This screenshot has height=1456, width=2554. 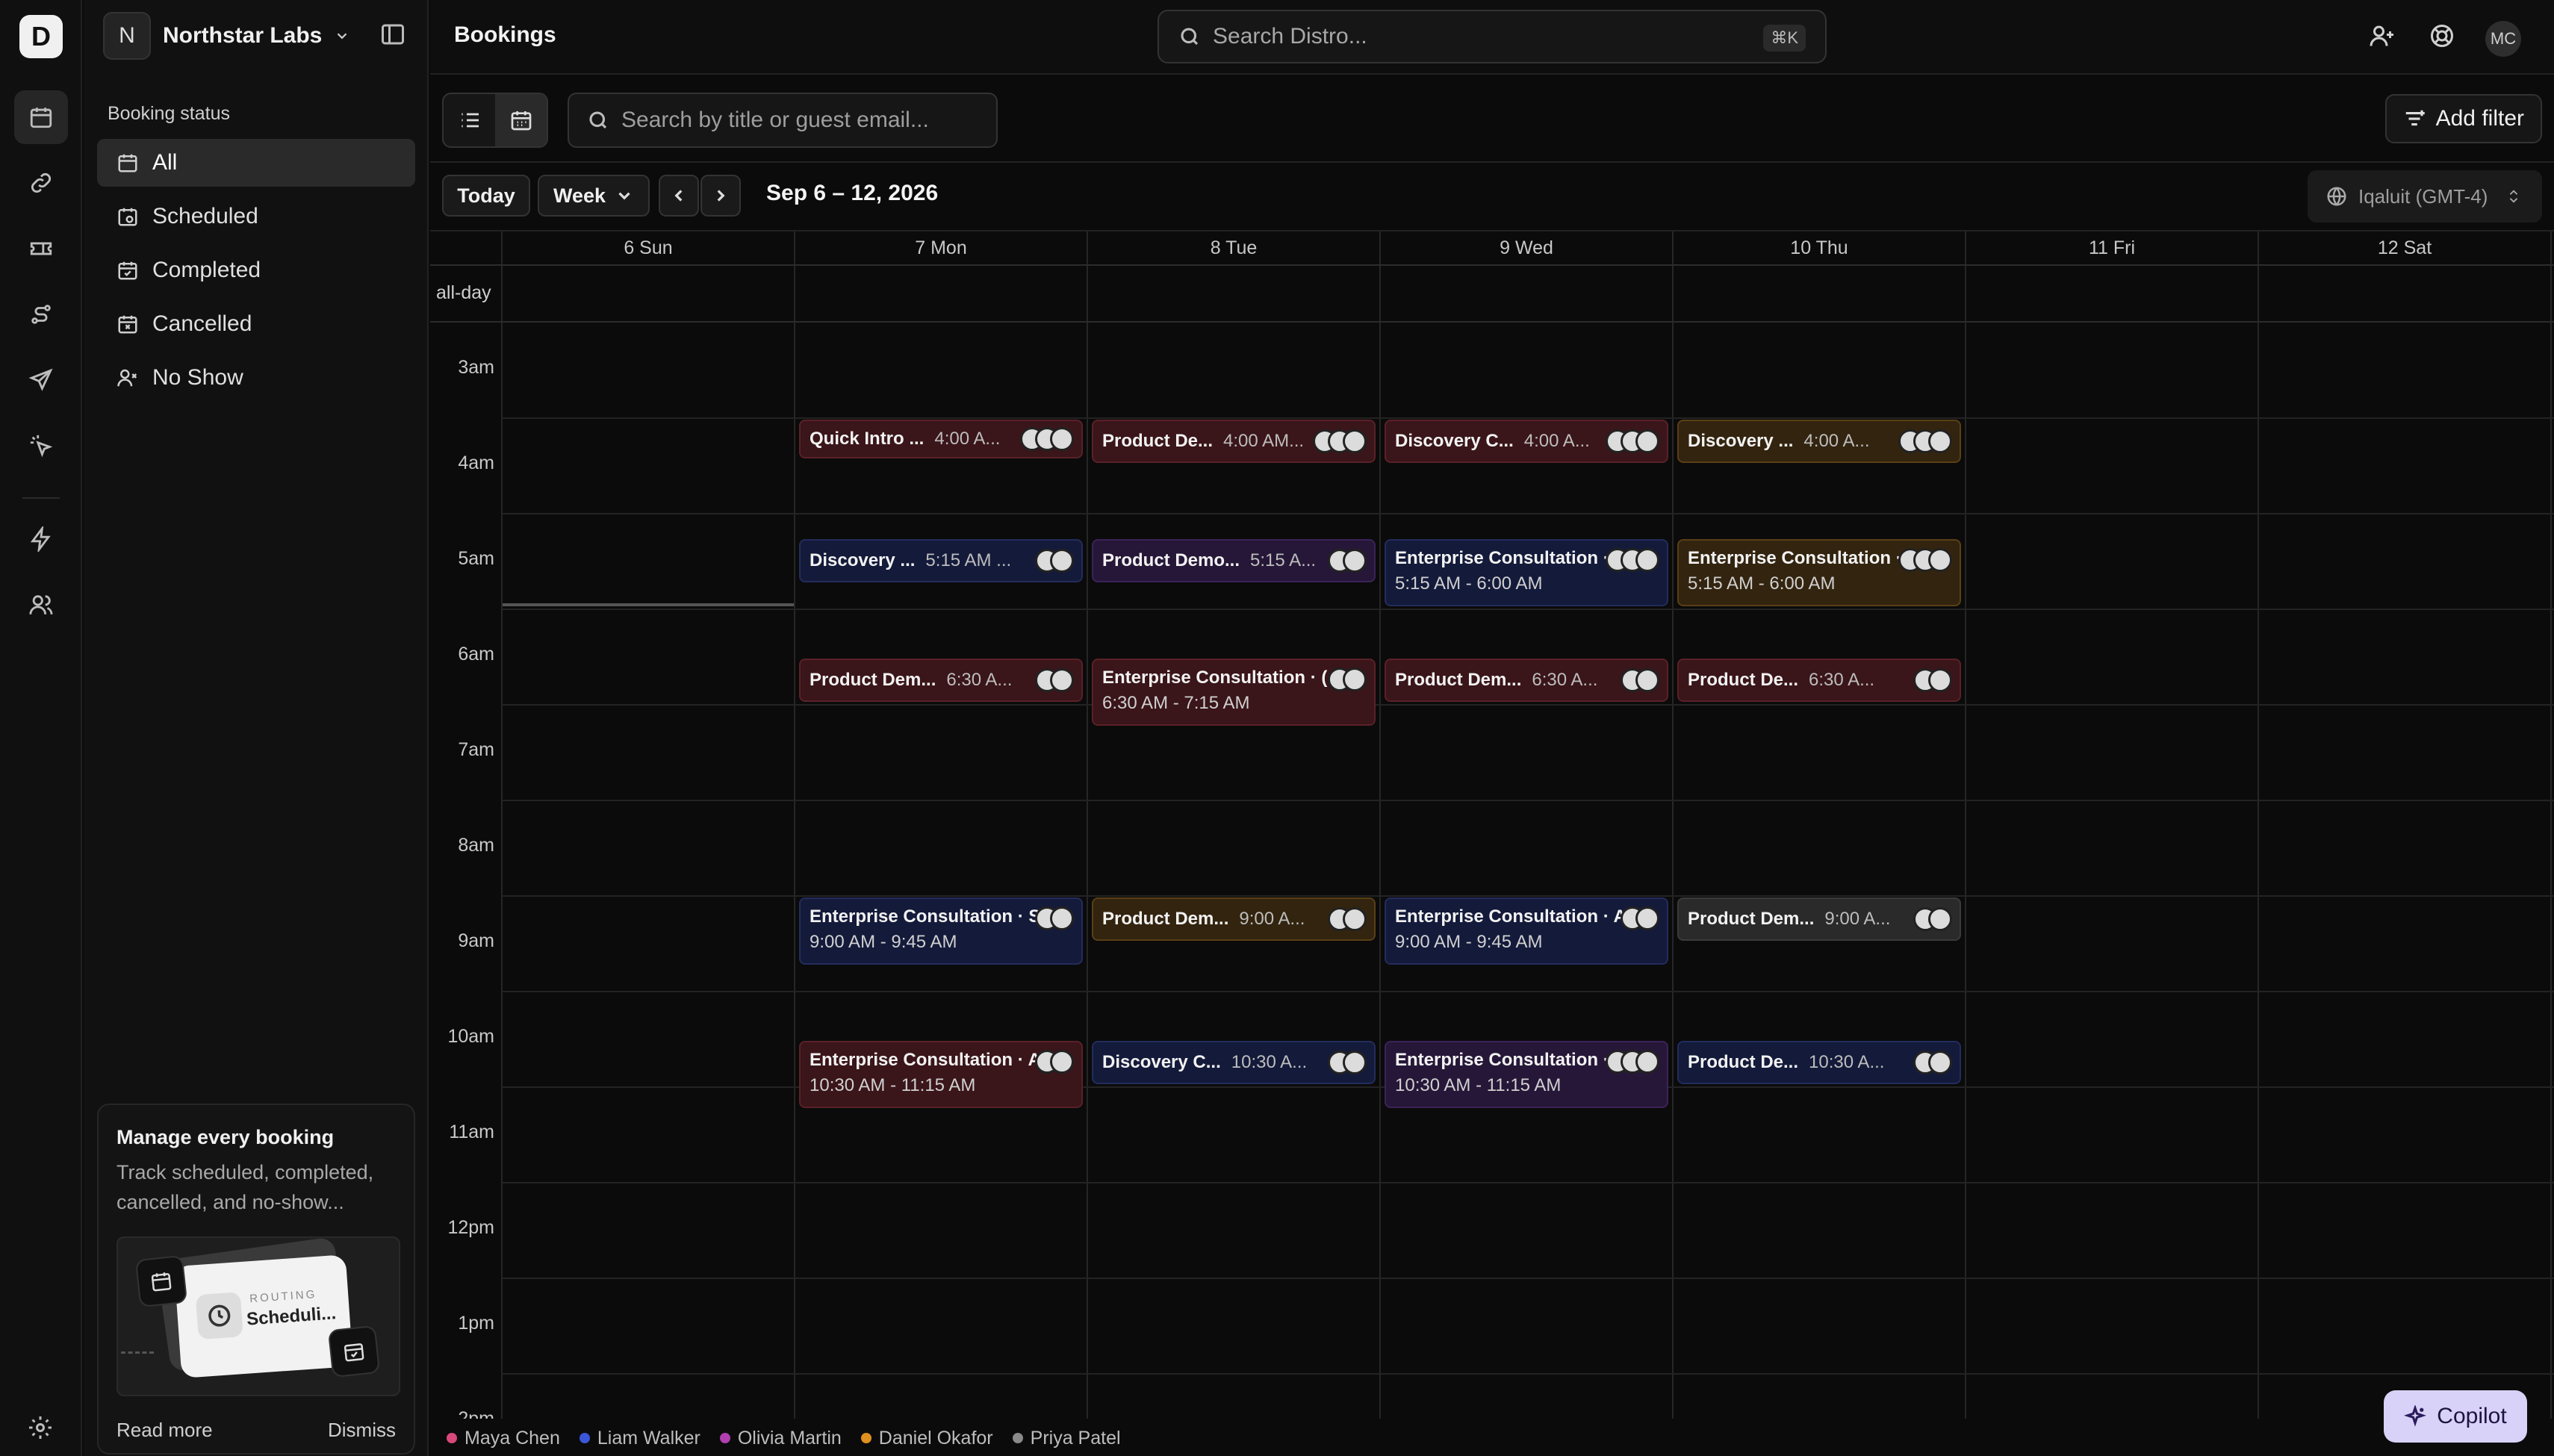 I want to click on legend-color-dot, so click(x=1017, y=1438).